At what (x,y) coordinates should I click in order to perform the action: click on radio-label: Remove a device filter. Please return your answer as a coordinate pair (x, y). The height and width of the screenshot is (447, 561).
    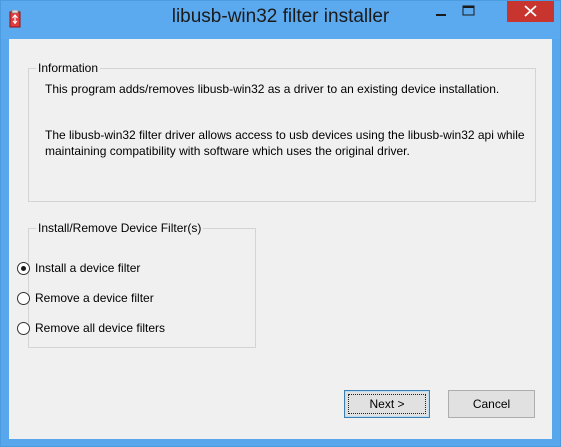
    Looking at the image, I should click on (94, 298).